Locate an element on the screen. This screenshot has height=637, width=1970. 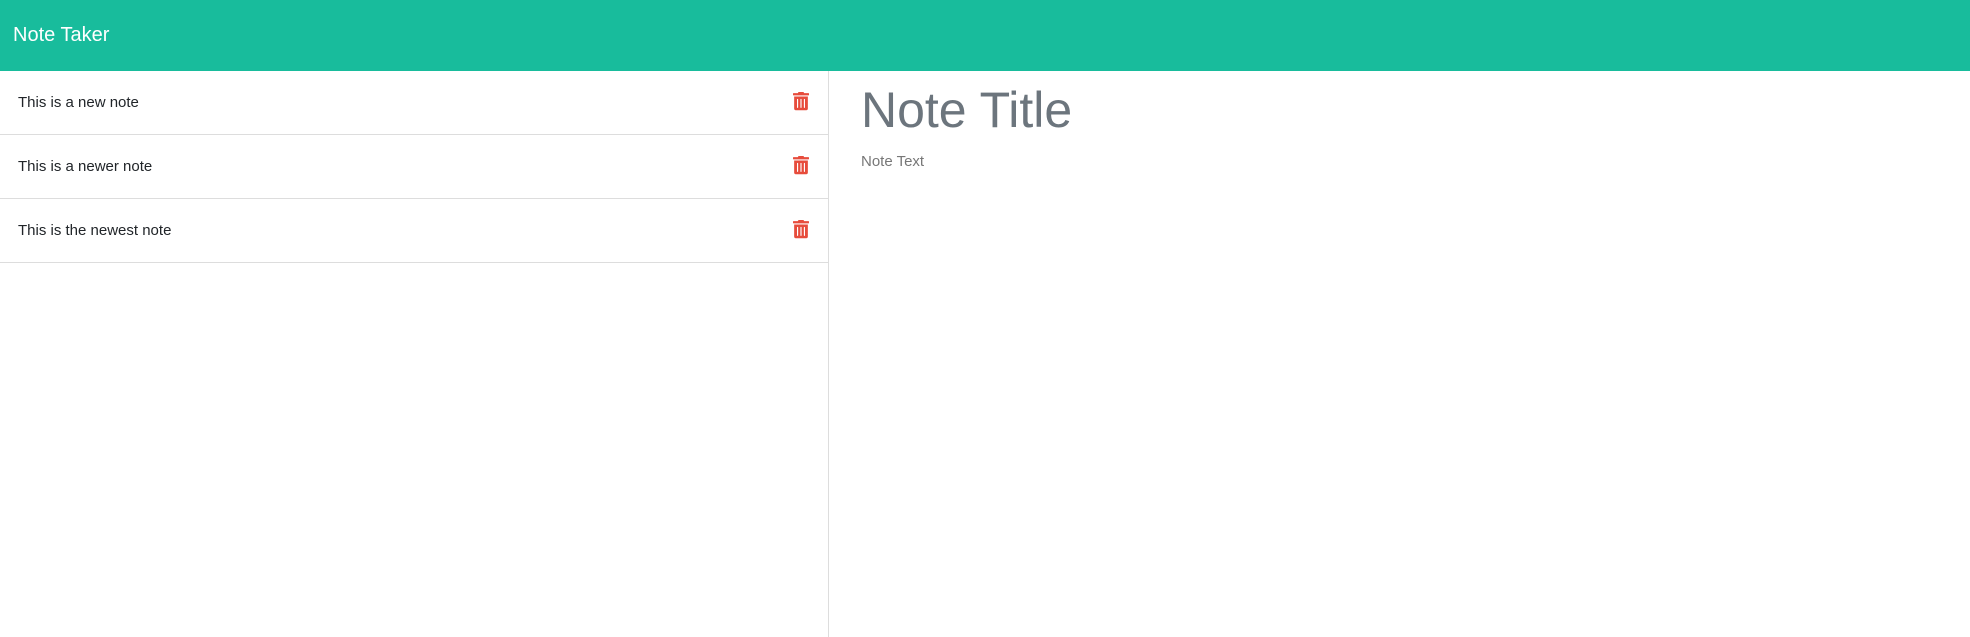
note-title: This is the newest note is located at coordinates (95, 230).